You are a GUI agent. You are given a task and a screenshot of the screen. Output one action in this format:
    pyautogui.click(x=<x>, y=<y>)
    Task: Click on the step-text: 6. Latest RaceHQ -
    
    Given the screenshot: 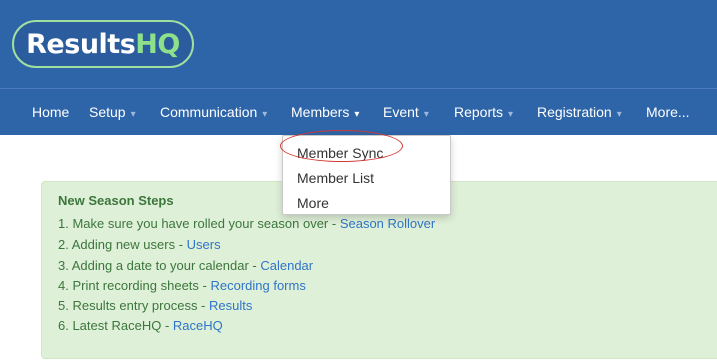 What is the action you would take?
    pyautogui.click(x=115, y=325)
    